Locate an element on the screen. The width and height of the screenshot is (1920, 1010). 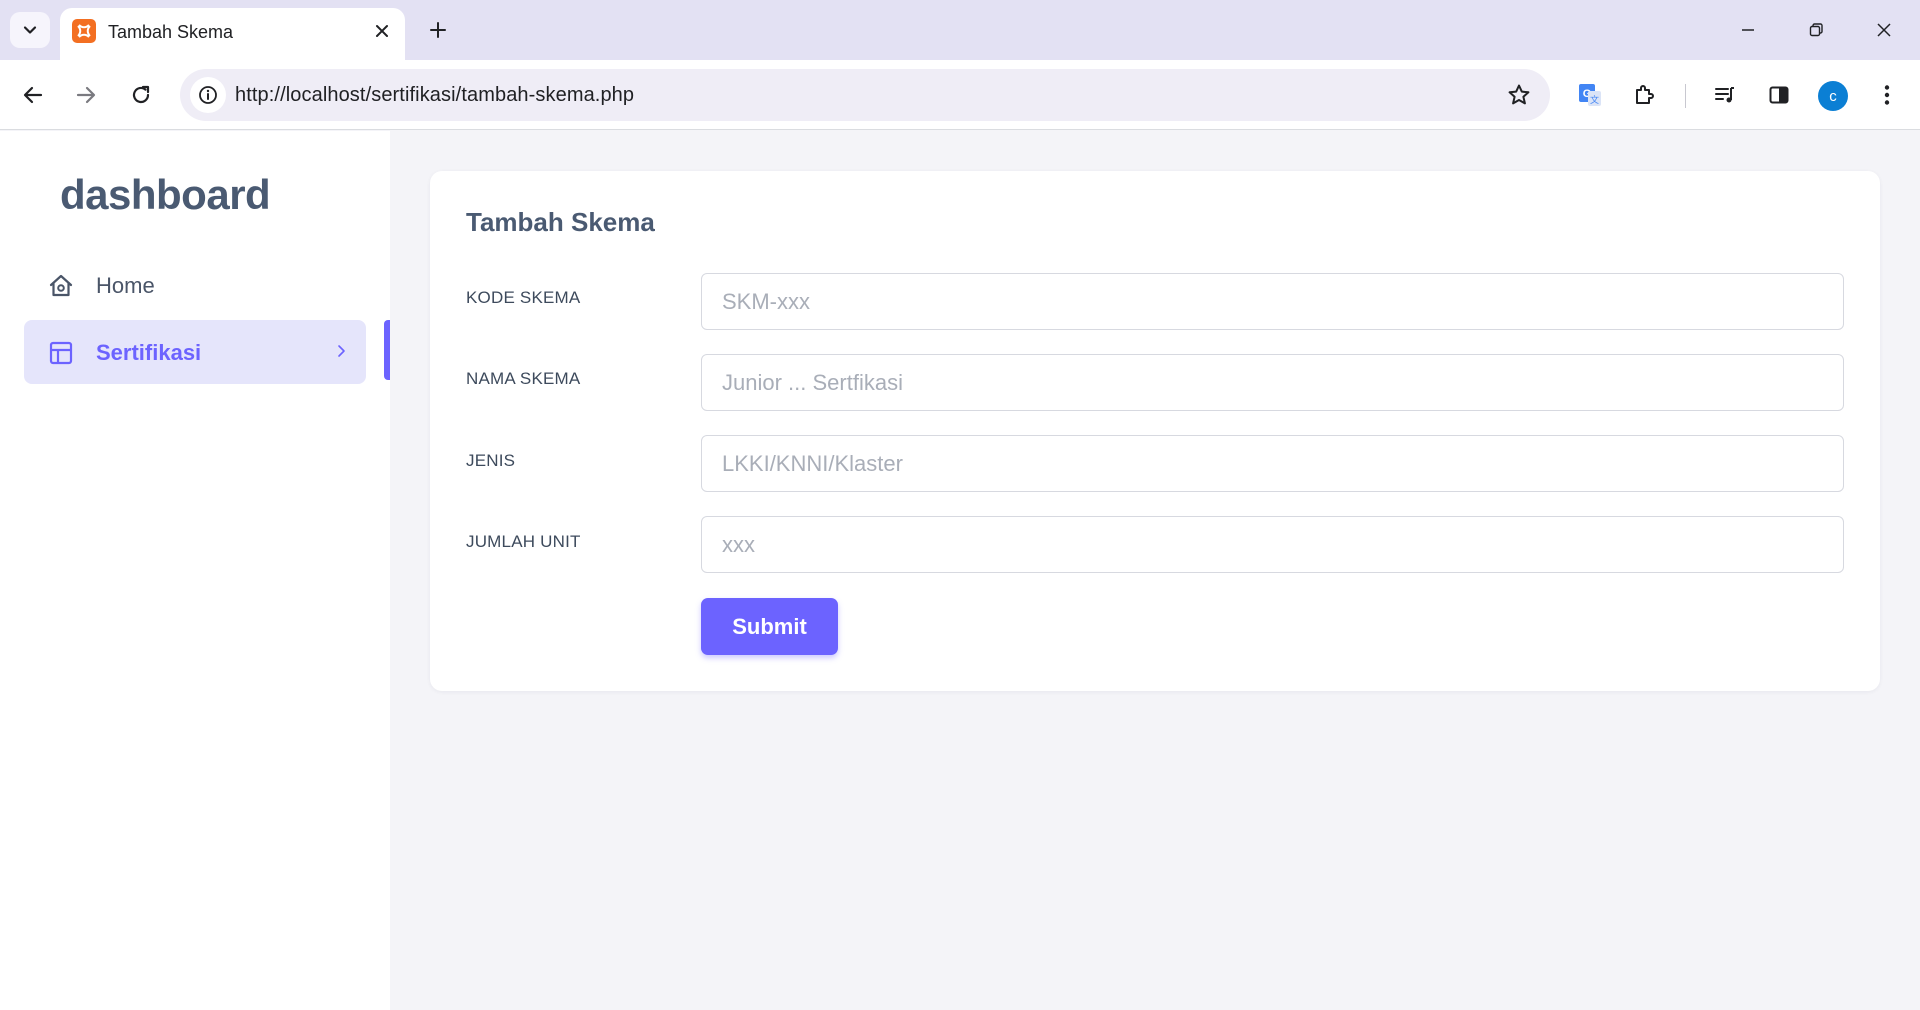
chevron-right-icon is located at coordinates (341, 351).